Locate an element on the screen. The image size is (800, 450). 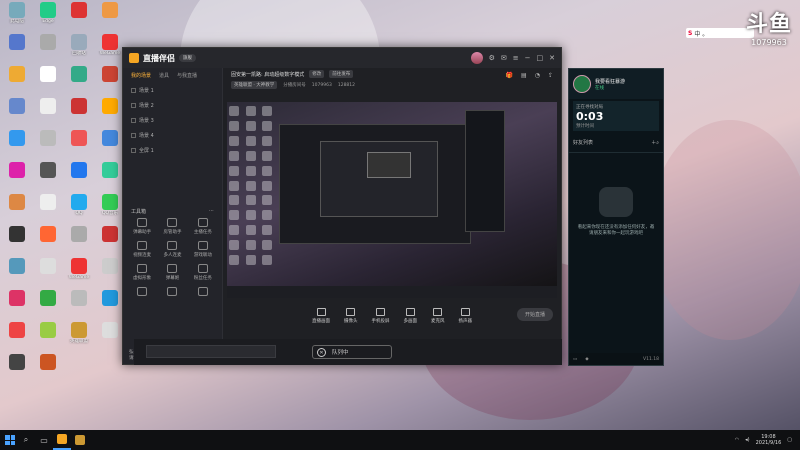
desktop-icon: 英雄联盟 is located at coordinates (79, 335).